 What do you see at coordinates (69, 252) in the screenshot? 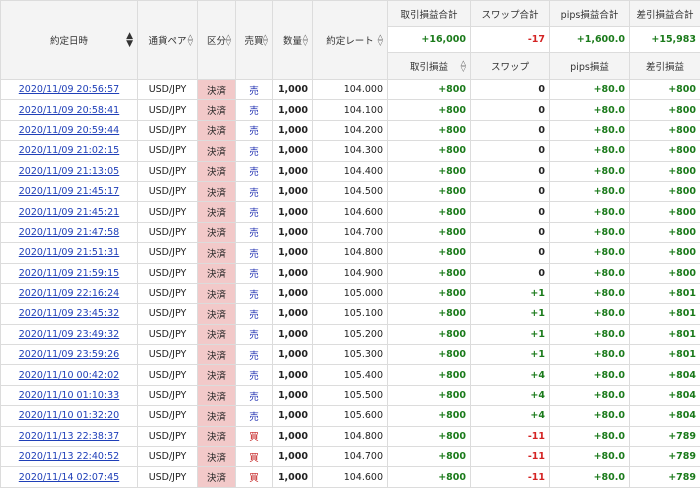
I see `trade-date-link: 2020/11/09 21:51:31` at bounding box center [69, 252].